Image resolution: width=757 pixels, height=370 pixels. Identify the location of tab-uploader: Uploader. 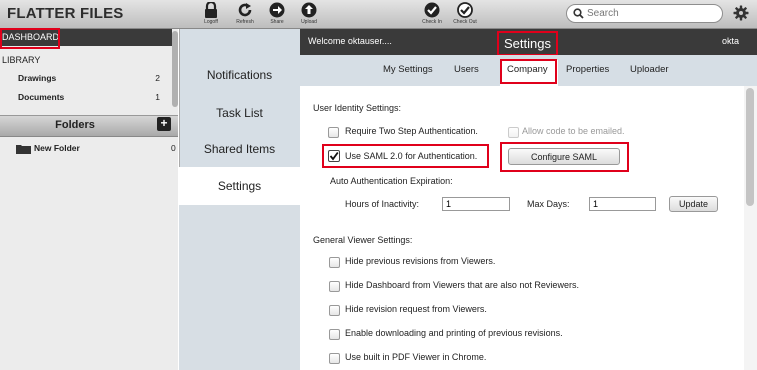
(649, 69).